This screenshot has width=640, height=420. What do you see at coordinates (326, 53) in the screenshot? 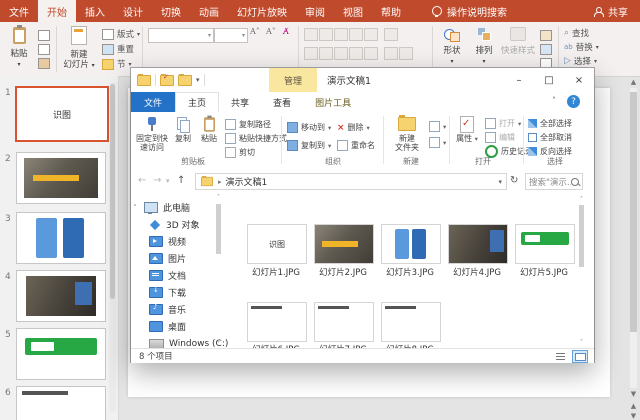
I see `align-center-icon` at bounding box center [326, 53].